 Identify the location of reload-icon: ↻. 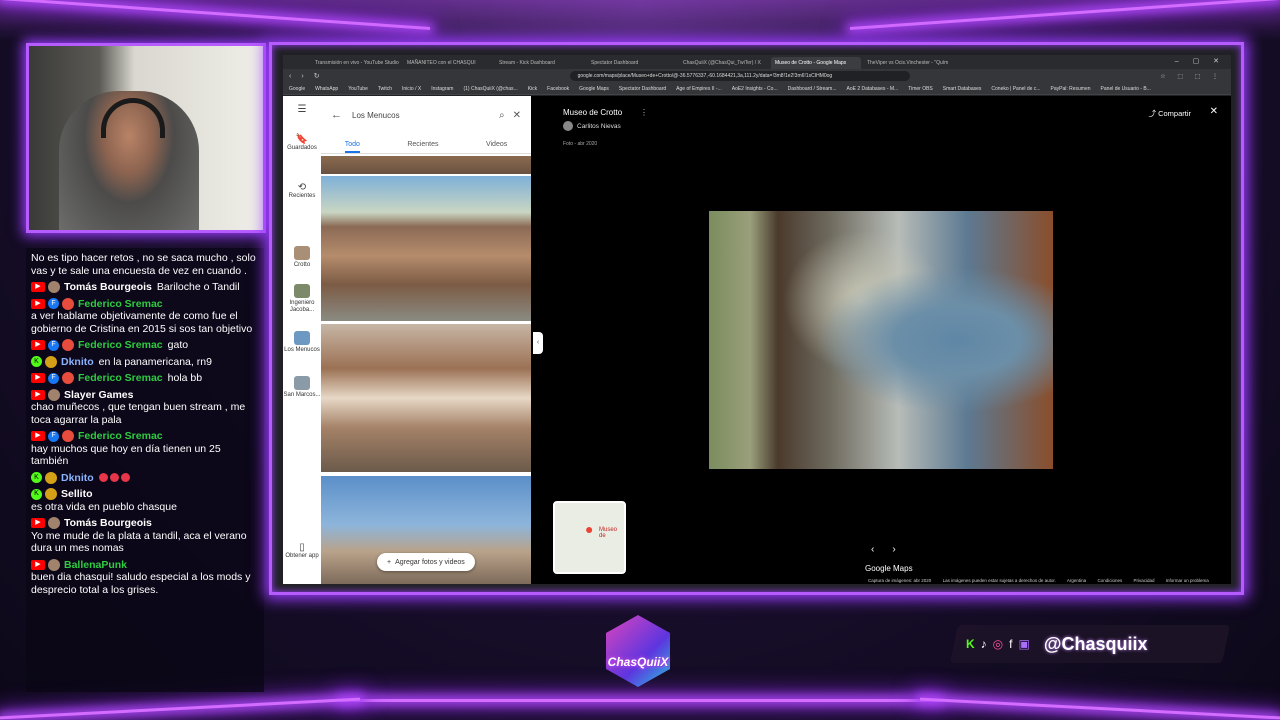
(317, 76).